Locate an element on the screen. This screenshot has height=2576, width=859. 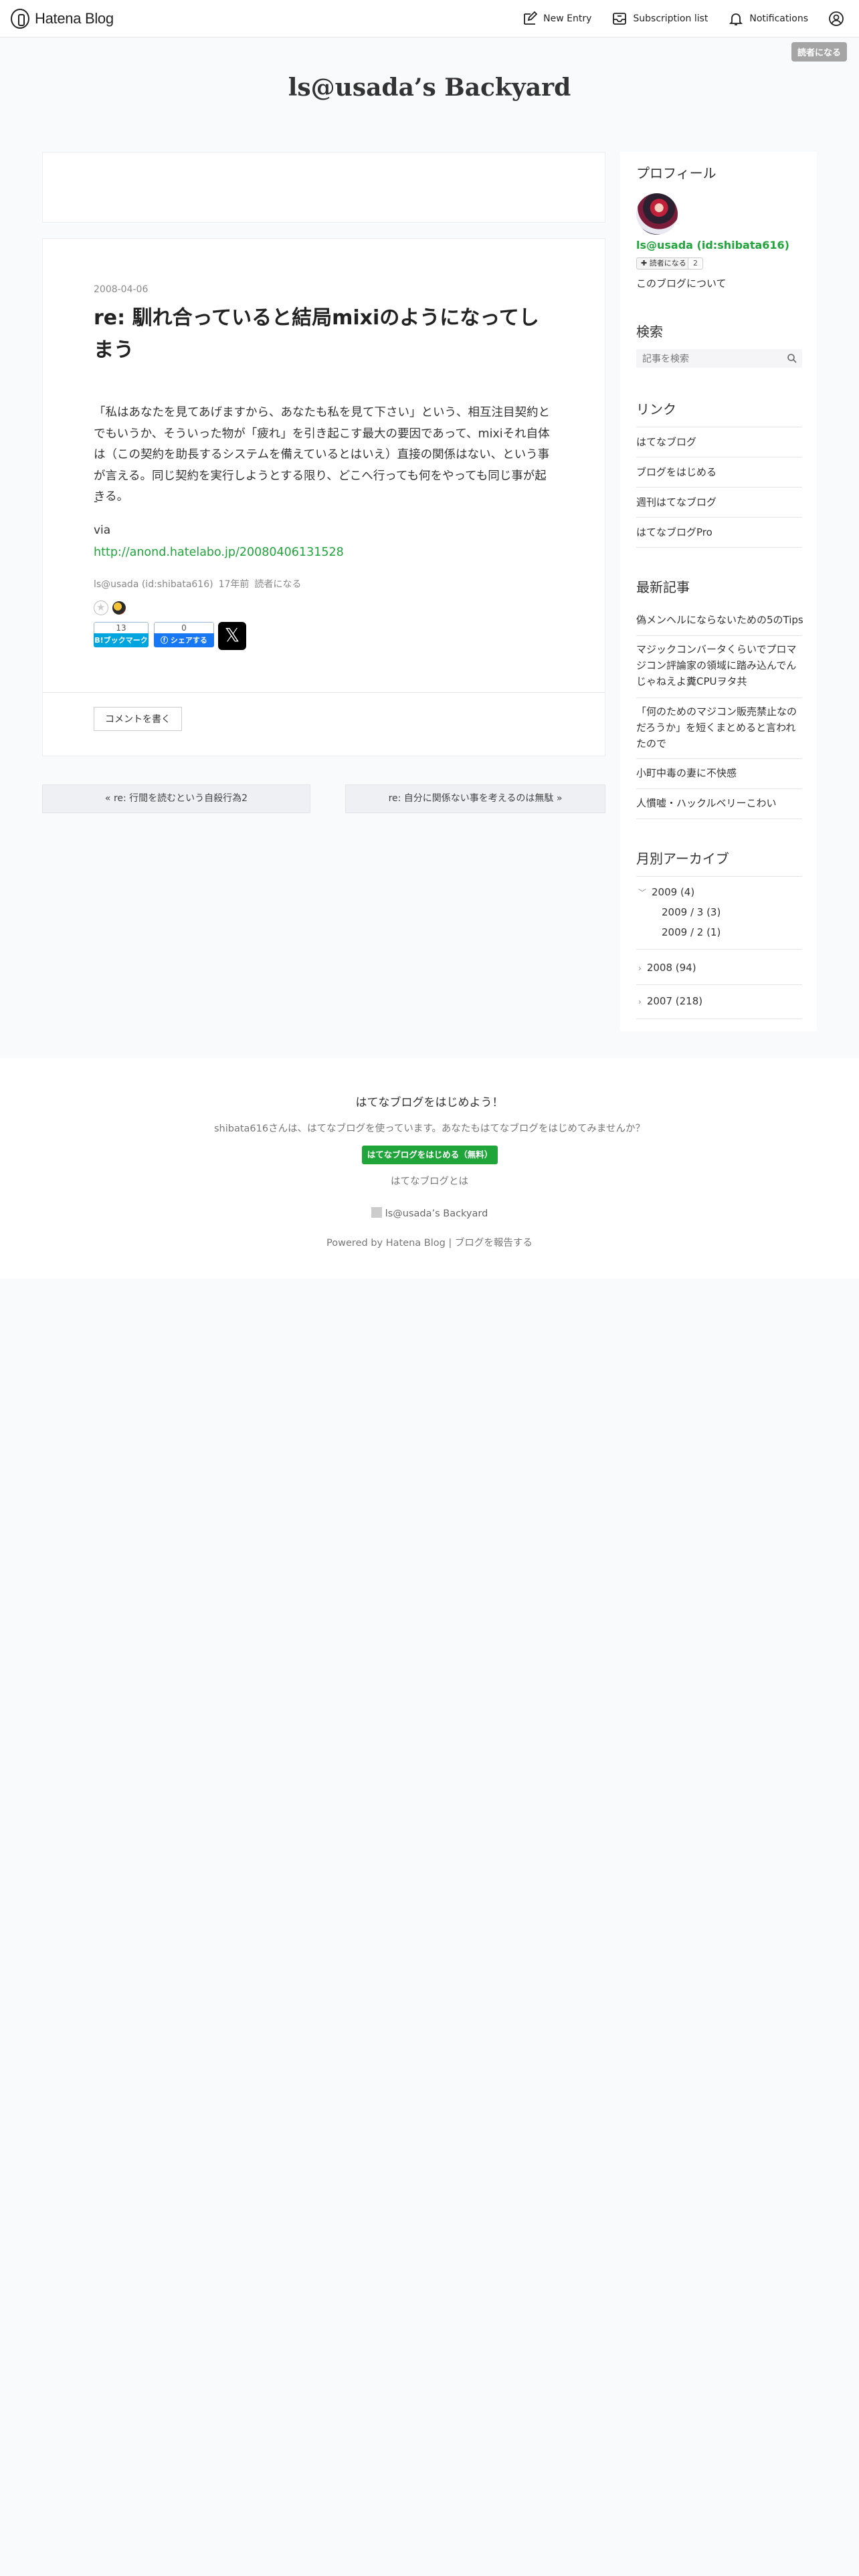
subscription-list-label: Subscription list is located at coordinates (671, 18).